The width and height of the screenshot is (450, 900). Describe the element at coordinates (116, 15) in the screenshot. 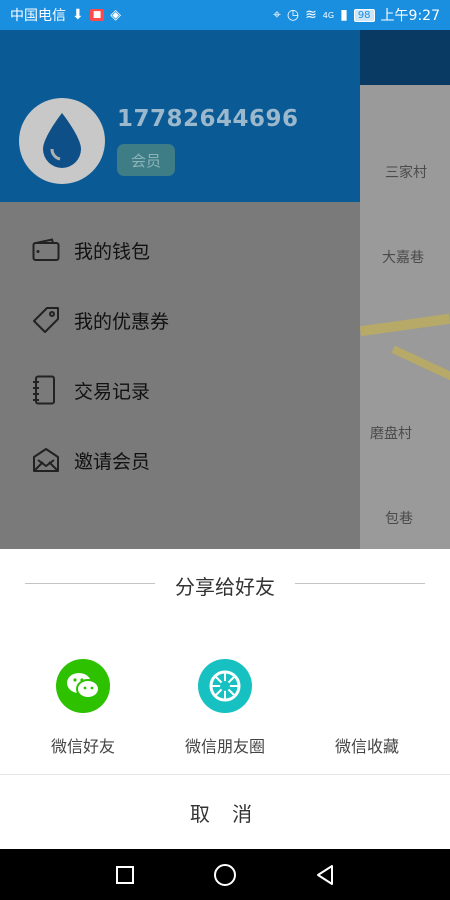

I see `map-pin-notification-icon: ◈` at that location.